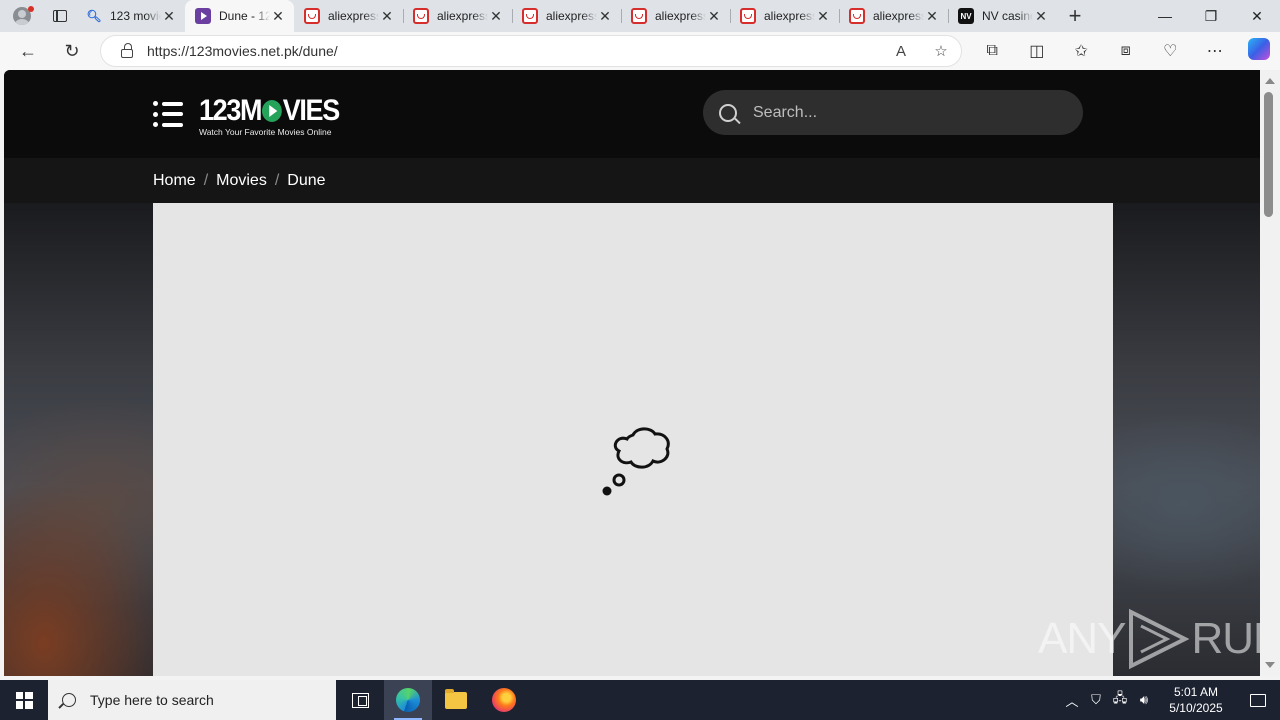  Describe the element at coordinates (1268, 154) in the screenshot. I see `scroll-thumb` at that location.